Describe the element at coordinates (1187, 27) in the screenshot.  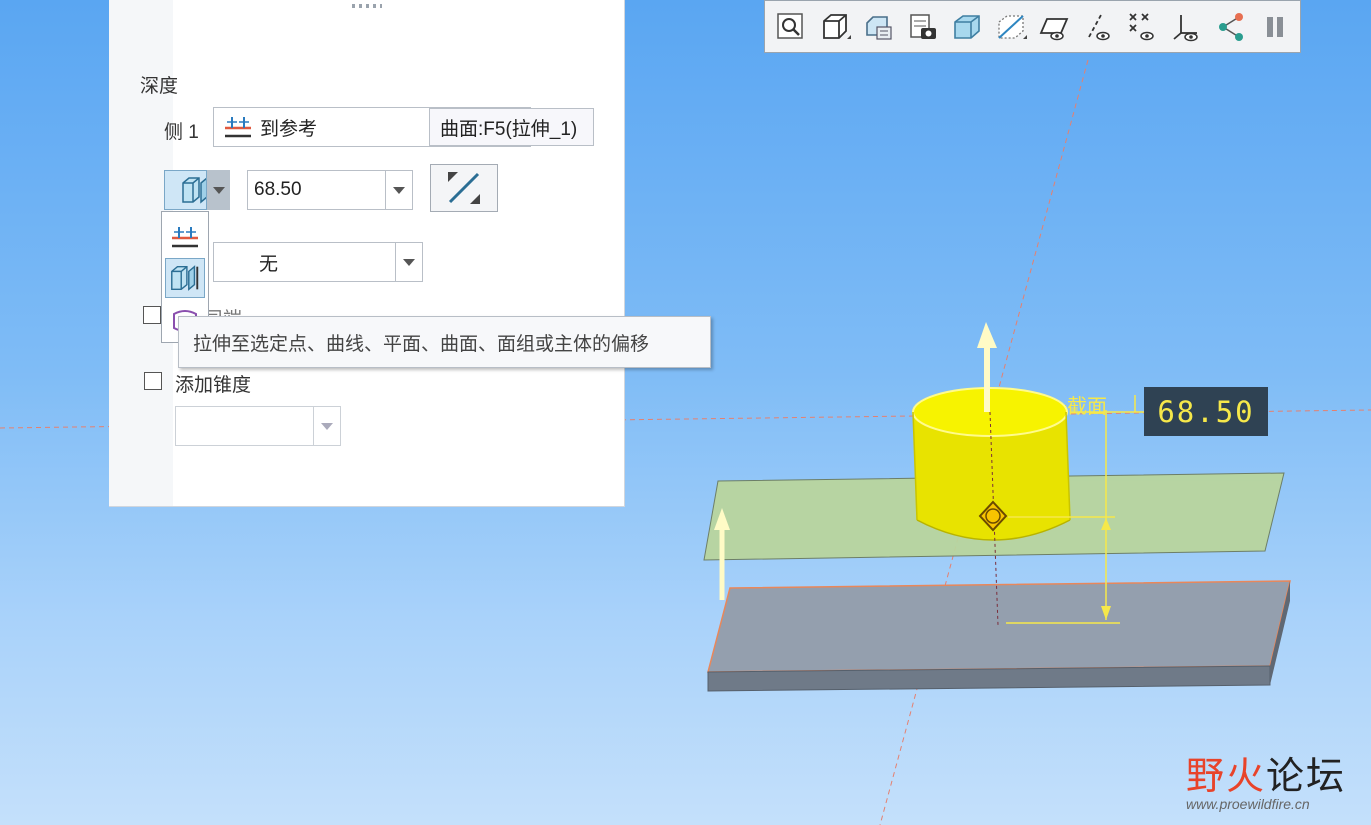
I see `csys-display-icon` at that location.